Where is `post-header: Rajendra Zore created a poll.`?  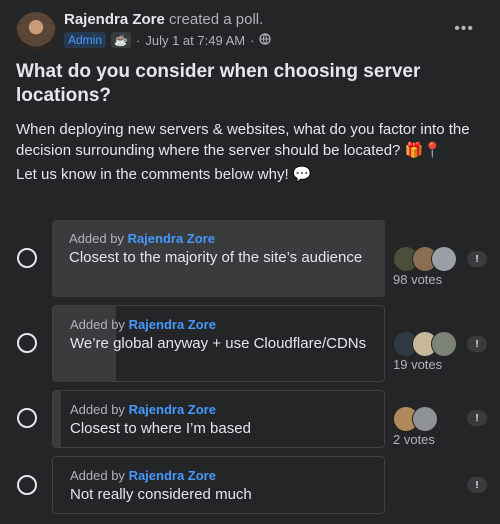
post-header: Rajendra Zore created a poll. is located at coordinates (163, 19).